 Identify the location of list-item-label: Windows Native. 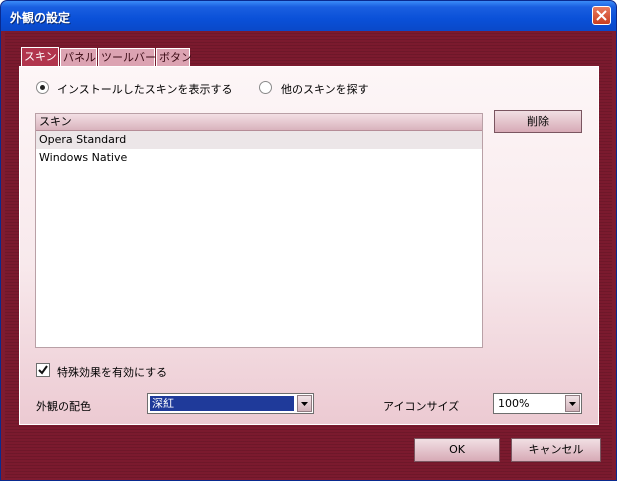
(83, 157).